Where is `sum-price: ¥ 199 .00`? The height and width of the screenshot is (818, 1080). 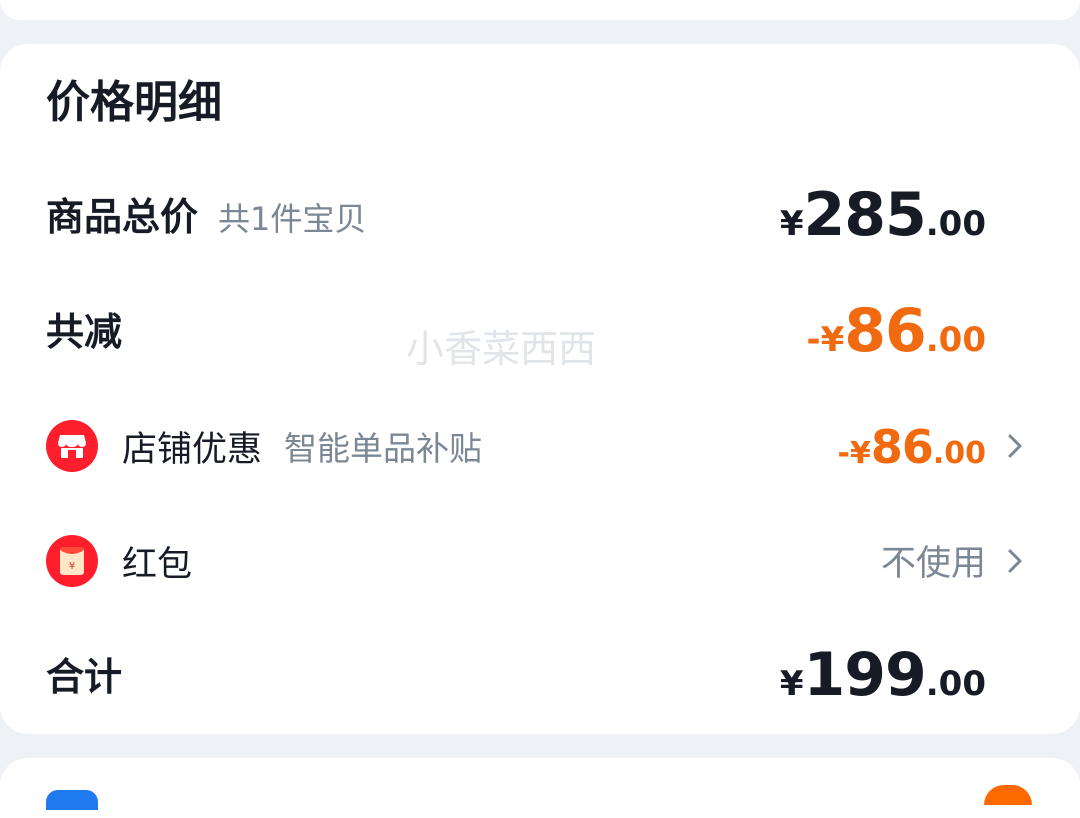 sum-price: ¥ 199 .00 is located at coordinates (883, 675).